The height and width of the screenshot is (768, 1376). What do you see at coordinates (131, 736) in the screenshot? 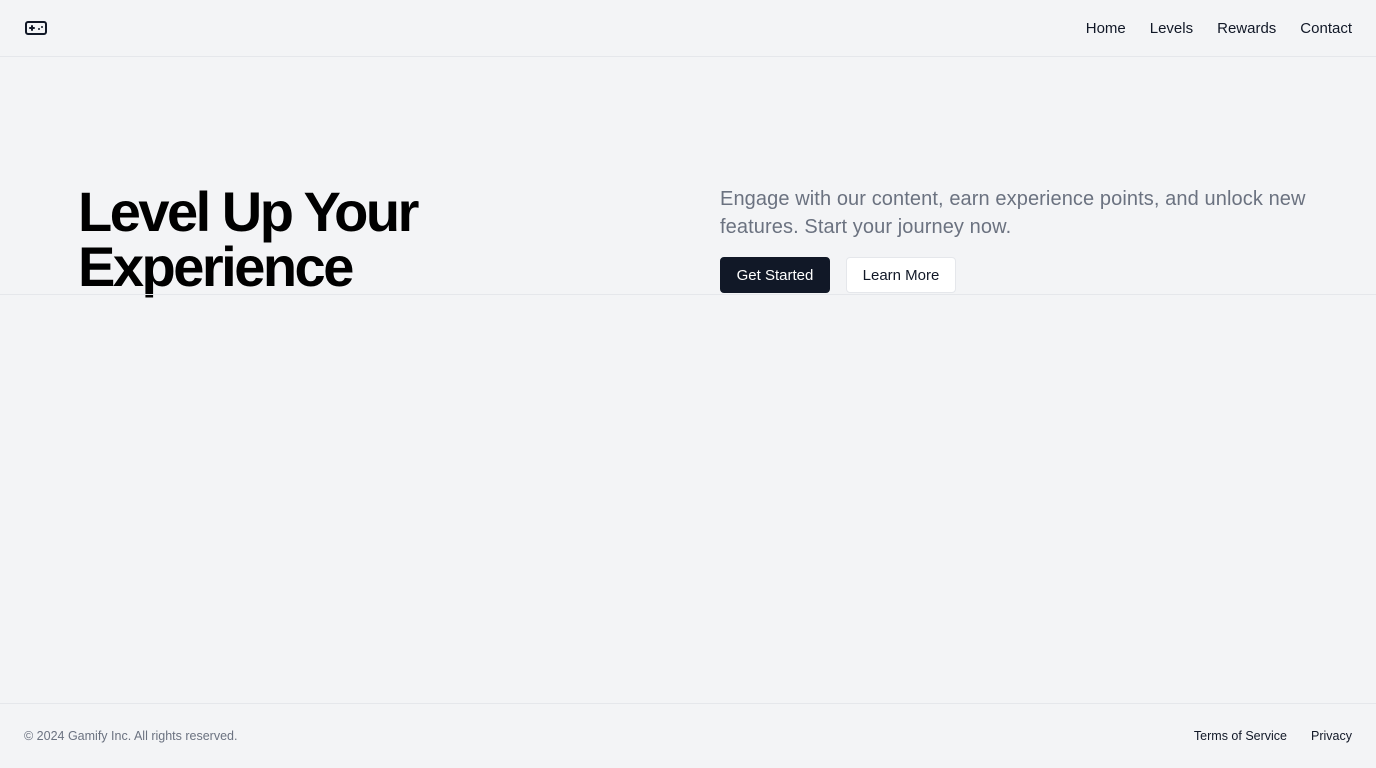
I see `copyright-text: © 2024 Gamify Inc. All rights reserved.` at bounding box center [131, 736].